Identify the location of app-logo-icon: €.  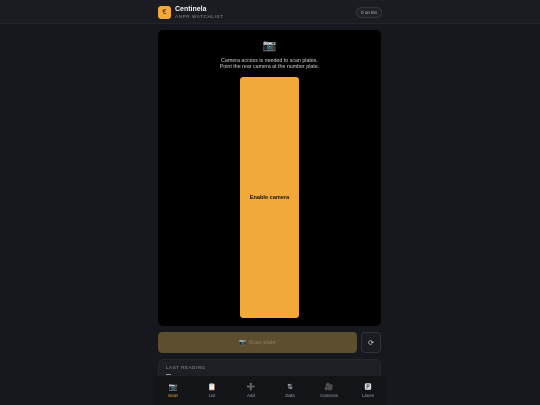
(164, 12).